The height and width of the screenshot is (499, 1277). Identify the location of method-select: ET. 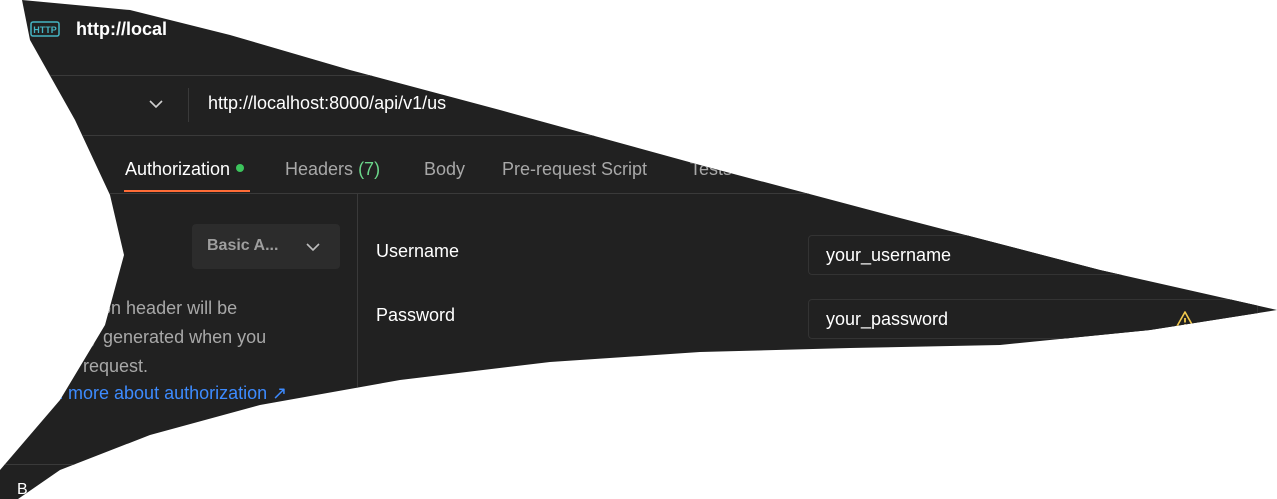
(51, 106).